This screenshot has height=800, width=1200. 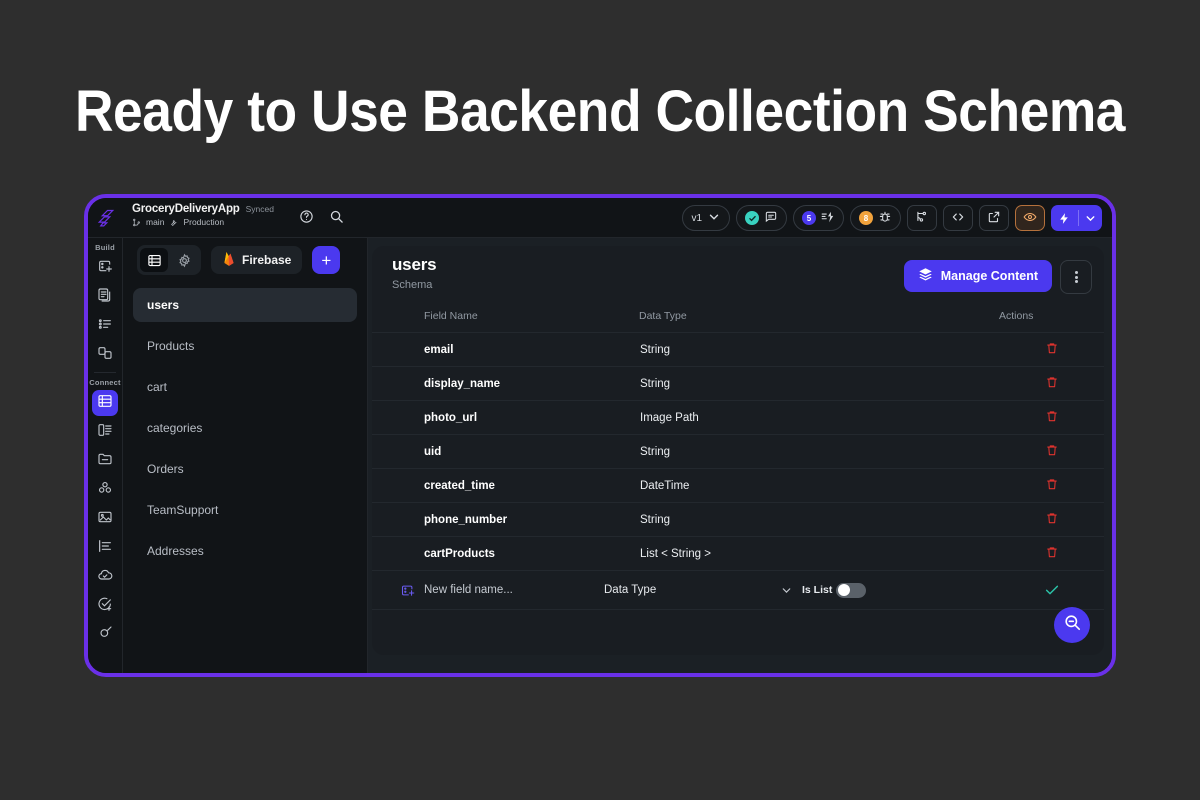 What do you see at coordinates (105, 218) in the screenshot?
I see `flutterflow-logo-icon` at bounding box center [105, 218].